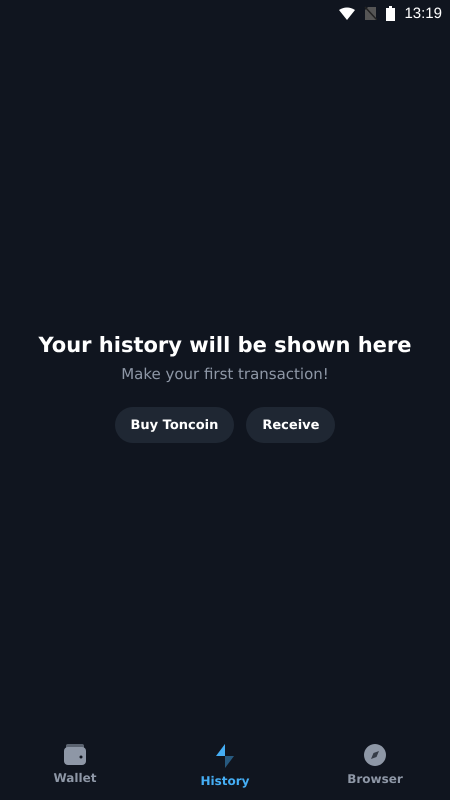 The image size is (450, 800). I want to click on compass-icon, so click(375, 755).